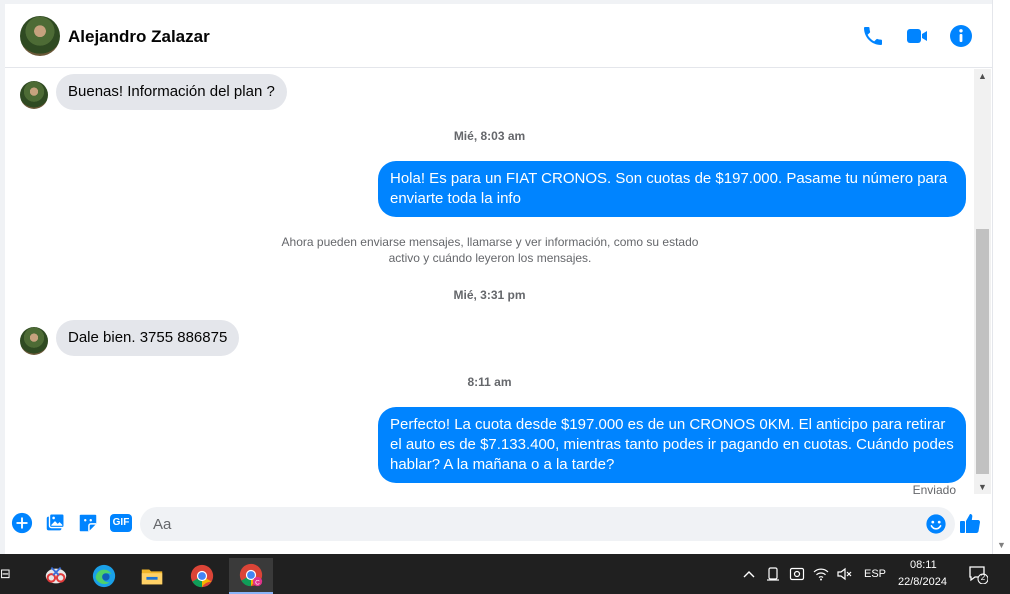 The height and width of the screenshot is (594, 1010). Describe the element at coordinates (797, 574) in the screenshot. I see `meet-now-icon` at that location.